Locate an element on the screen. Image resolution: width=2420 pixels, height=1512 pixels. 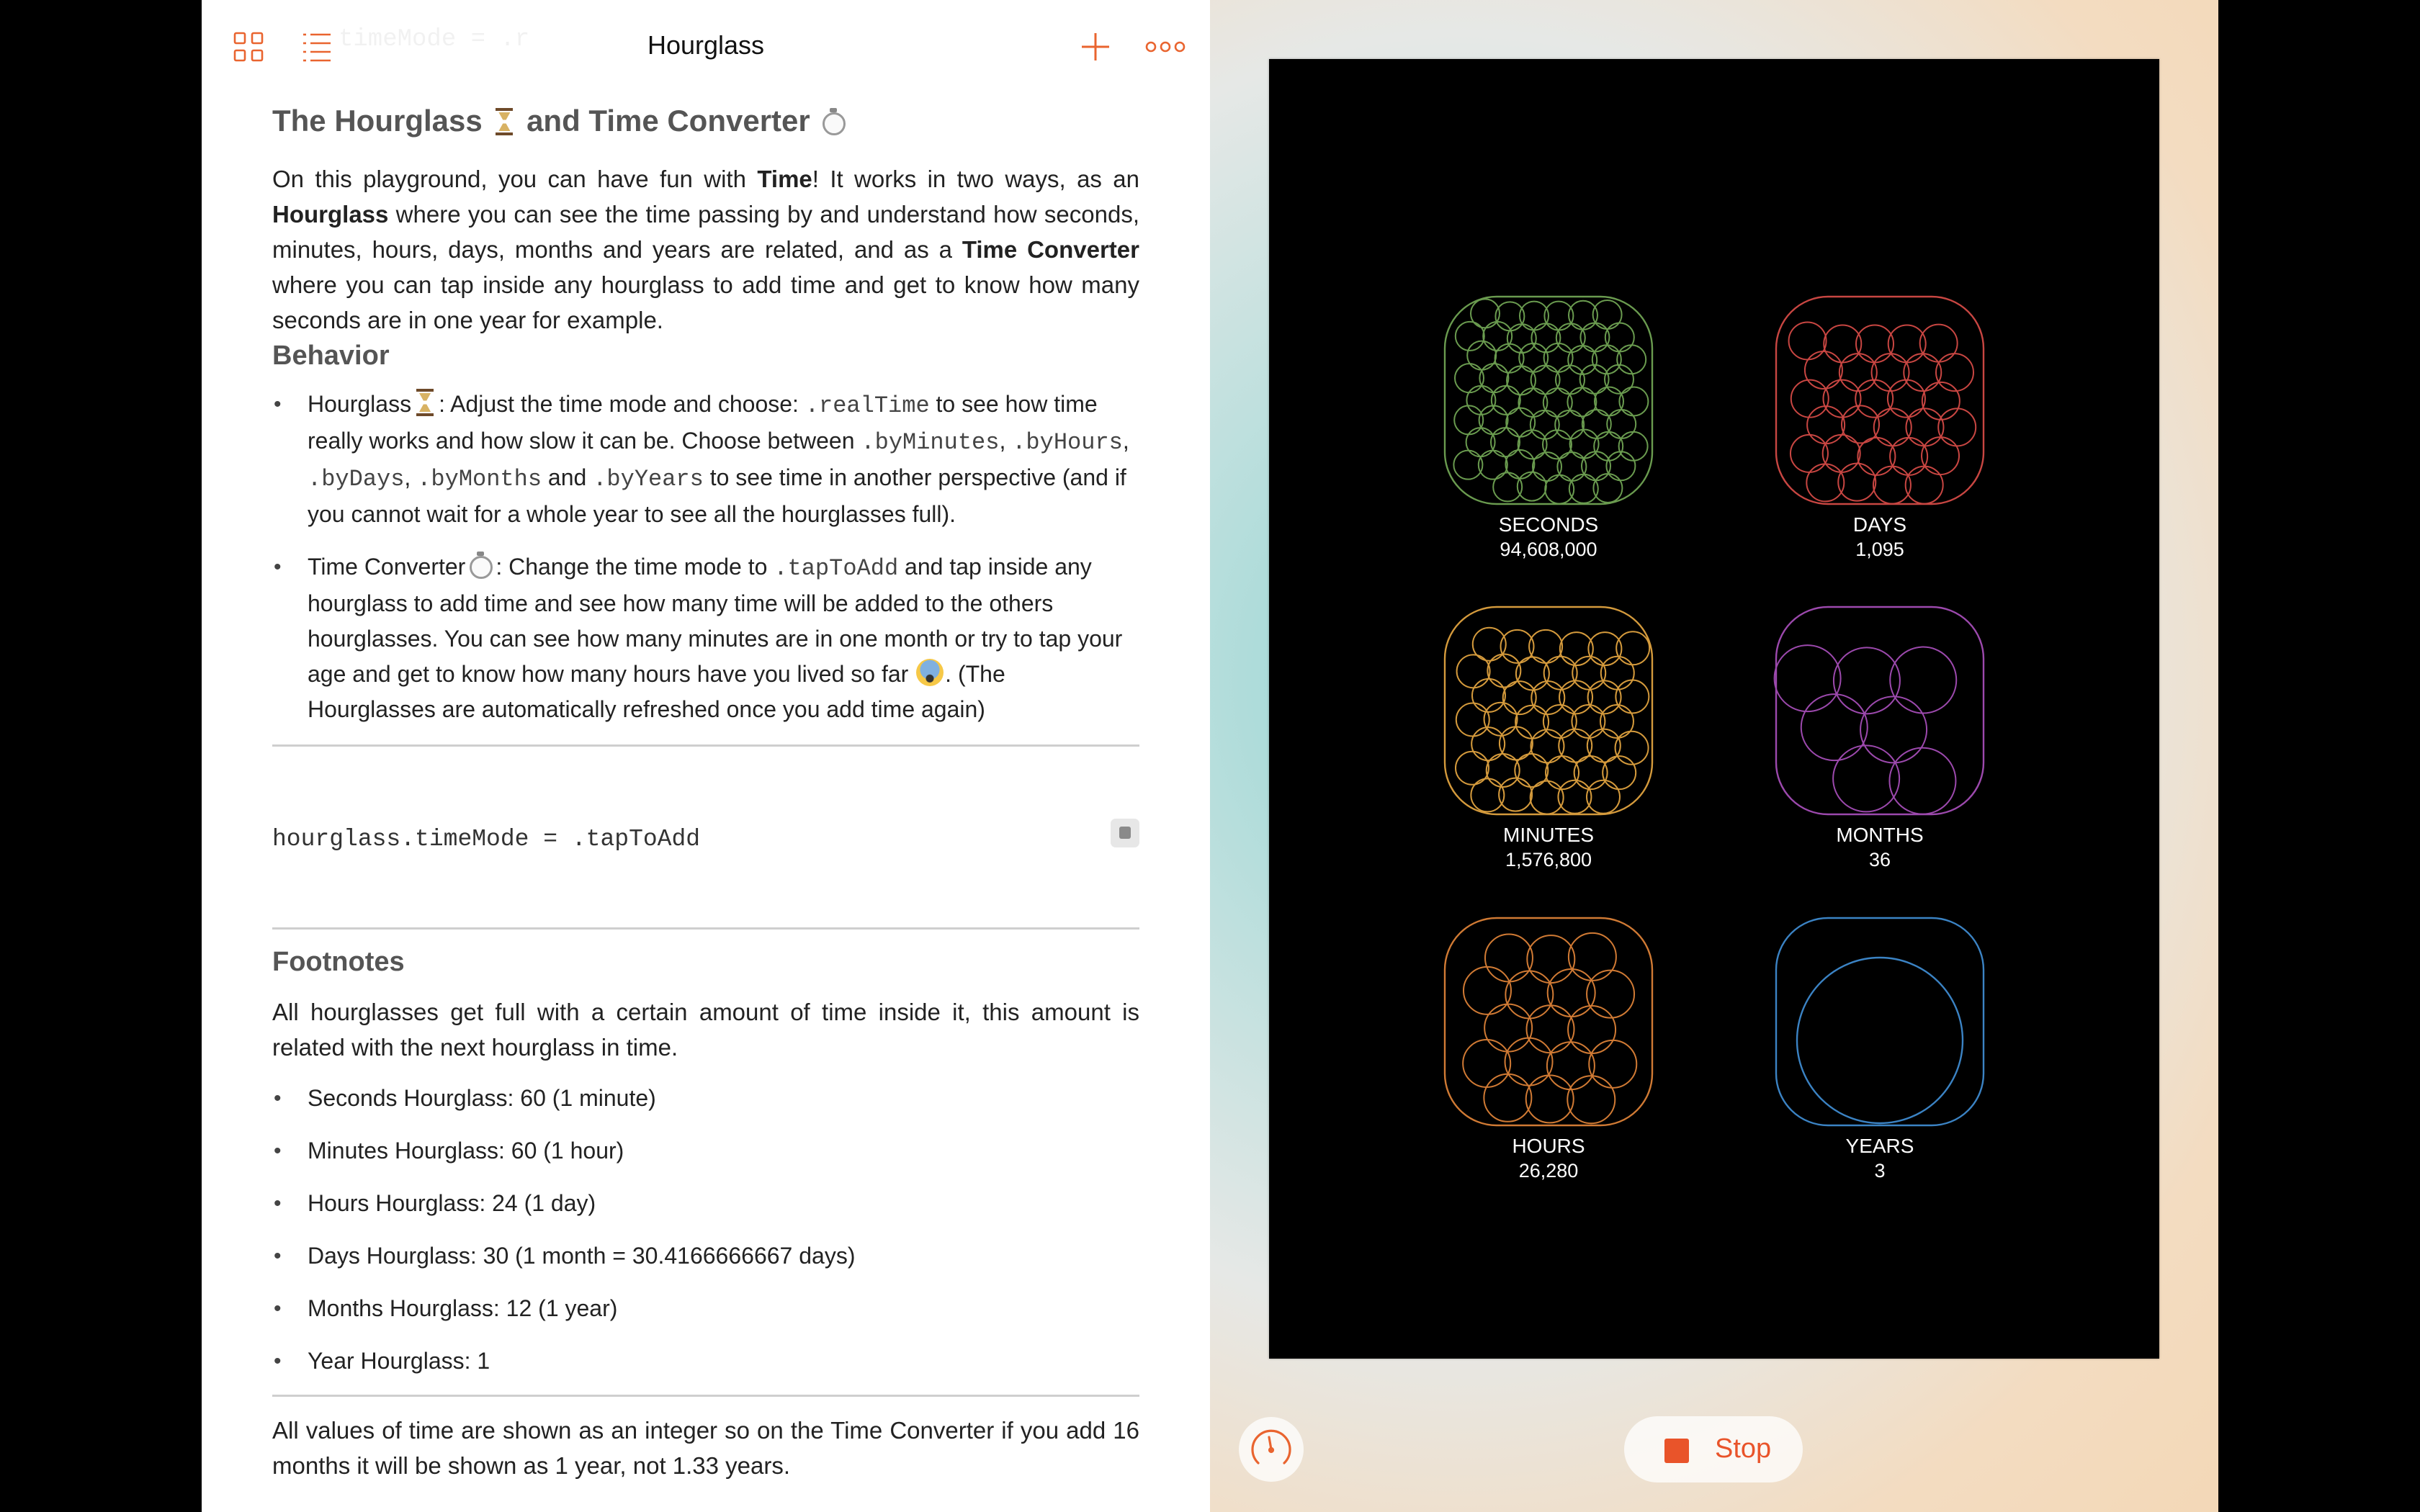
live-view-toggle-icon is located at coordinates (1125, 833).